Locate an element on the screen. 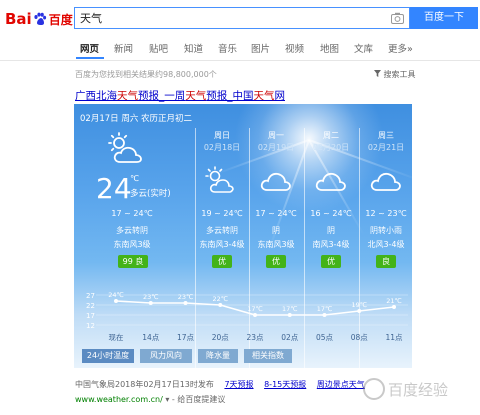 The height and width of the screenshot is (415, 480). paw-icon is located at coordinates (40, 18).